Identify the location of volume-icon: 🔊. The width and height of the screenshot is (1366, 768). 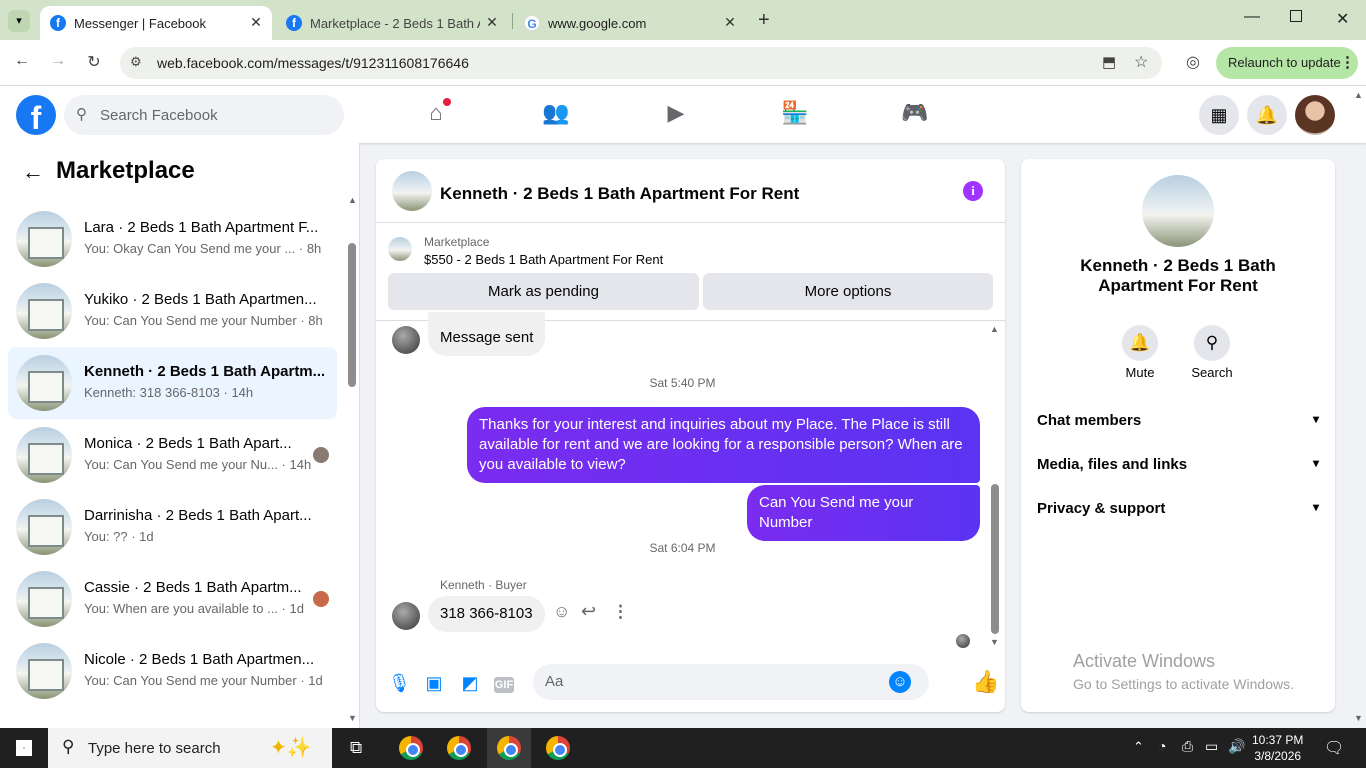
(1236, 746).